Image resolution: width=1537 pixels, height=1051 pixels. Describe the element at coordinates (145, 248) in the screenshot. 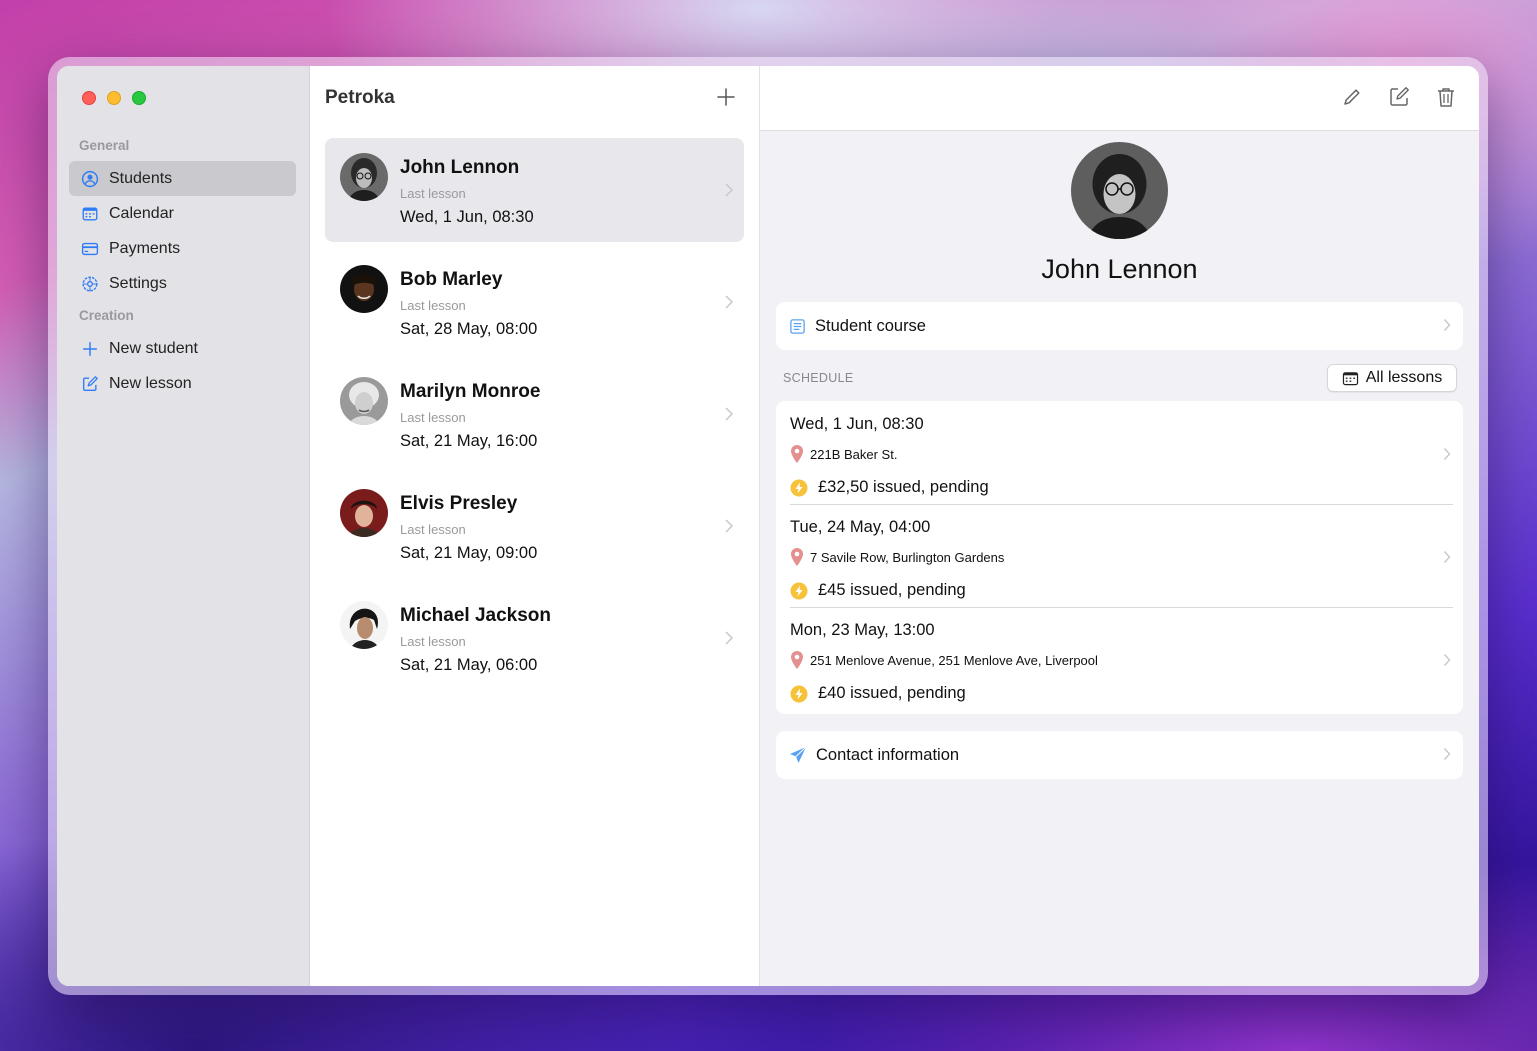

I see `sidebar-item-label: Payments` at that location.